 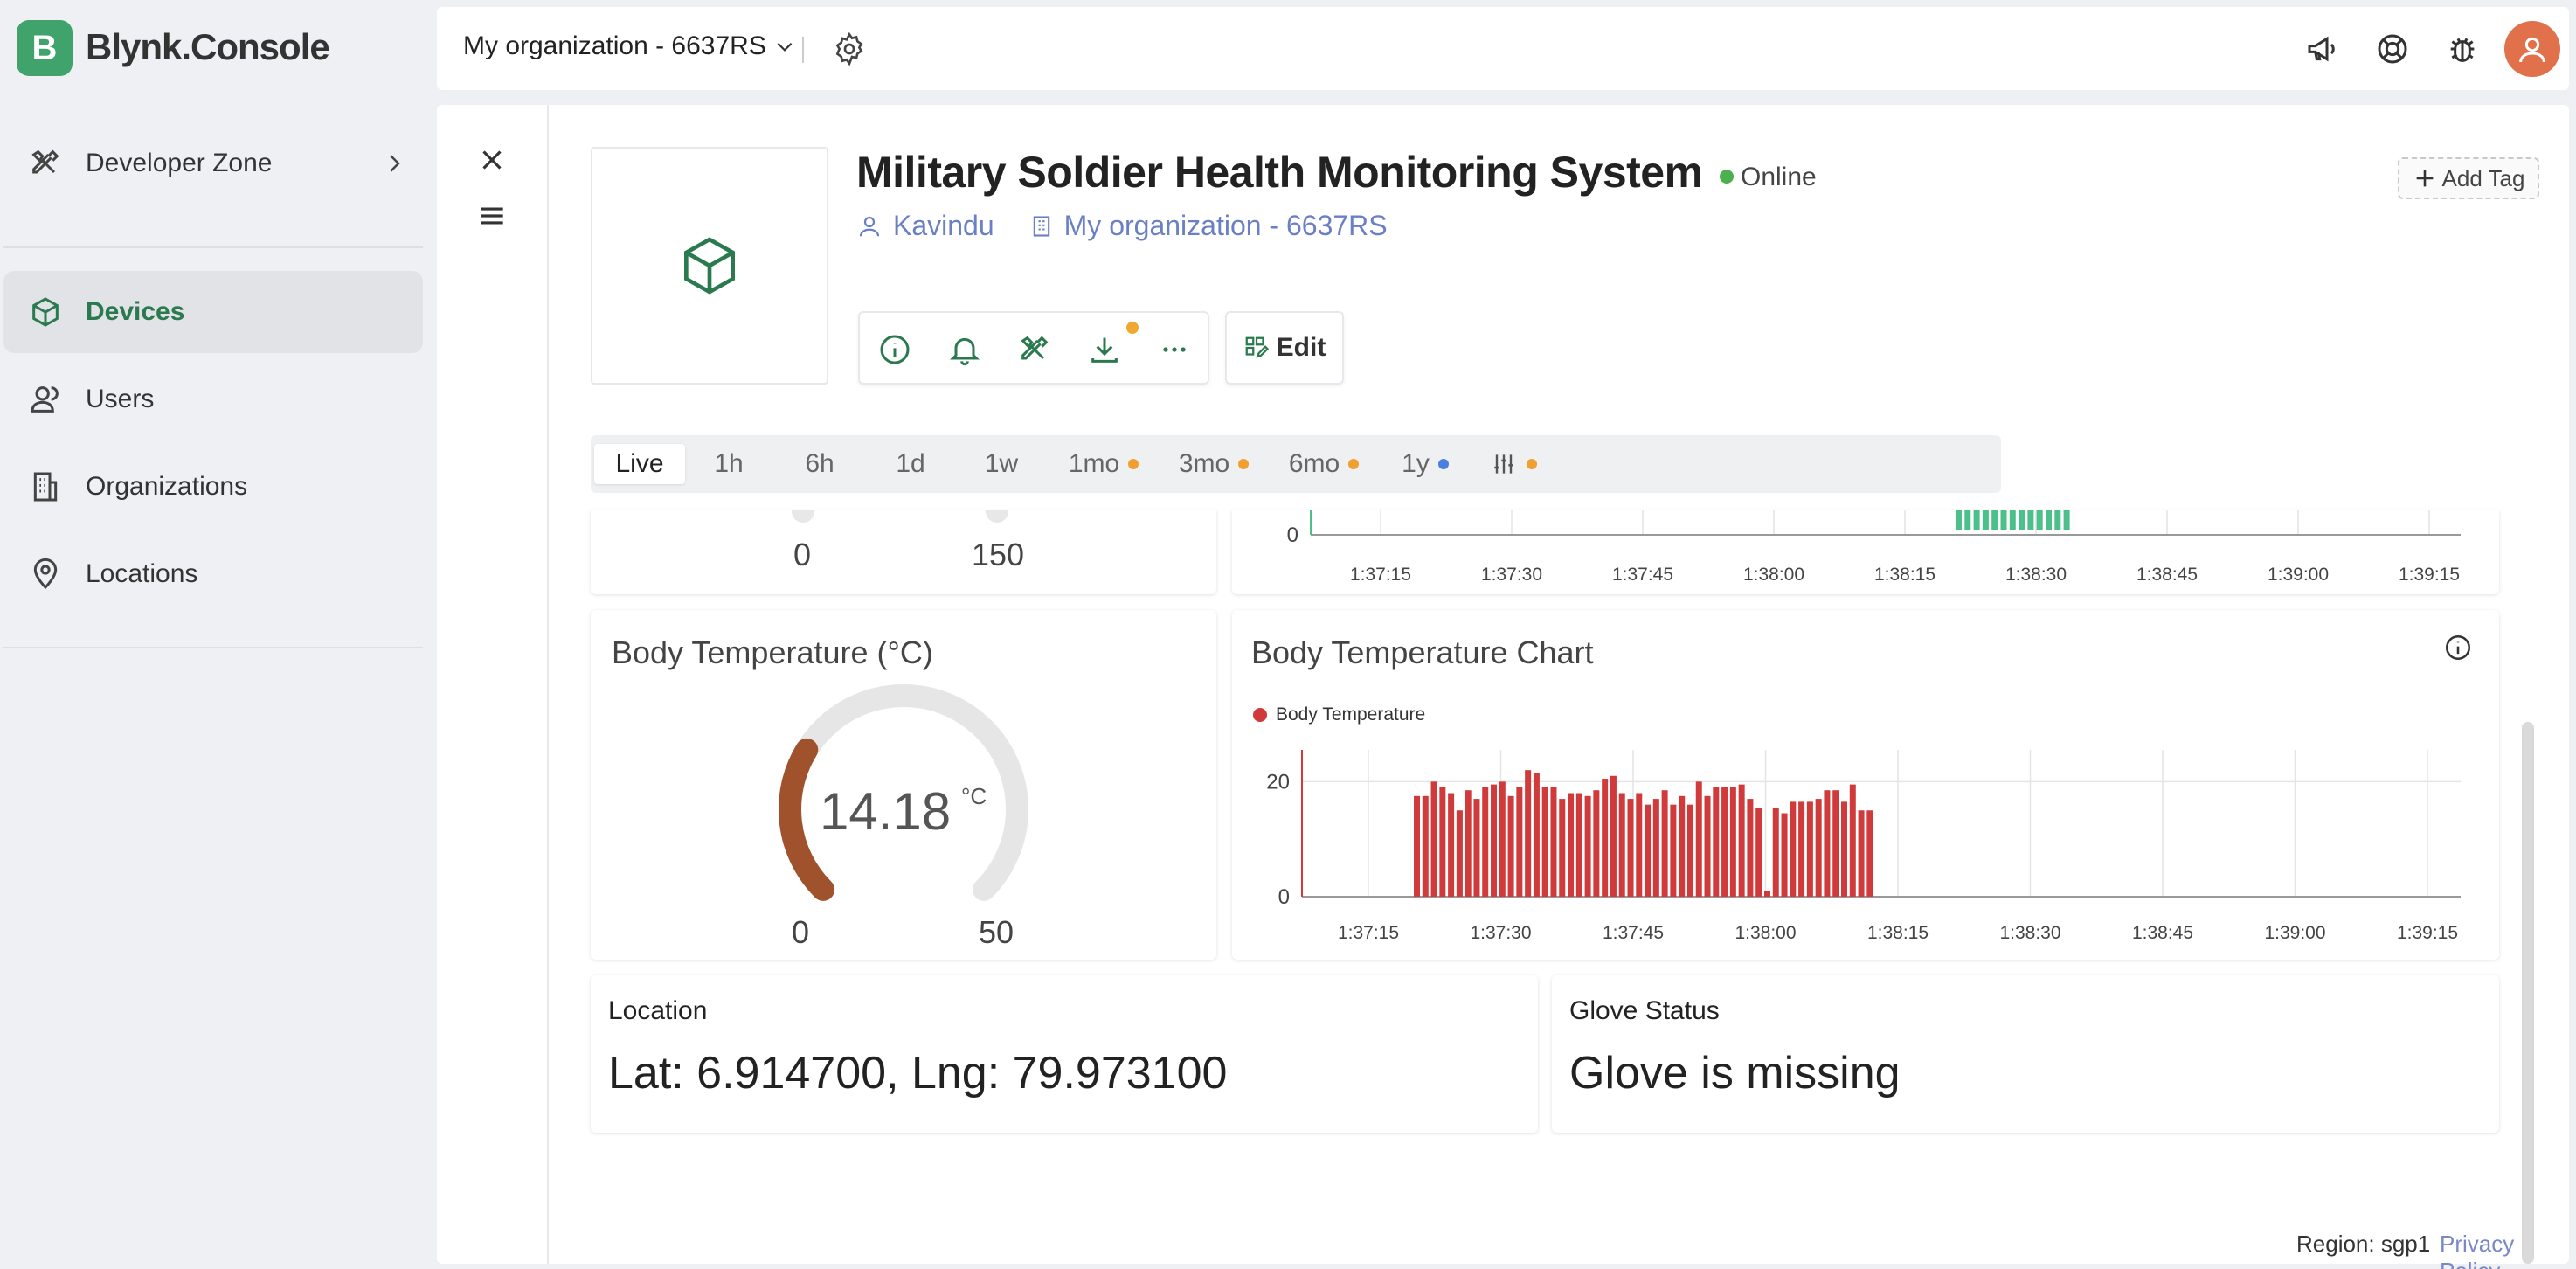 I want to click on brand-name: Blynk.Console, so click(x=208, y=47).